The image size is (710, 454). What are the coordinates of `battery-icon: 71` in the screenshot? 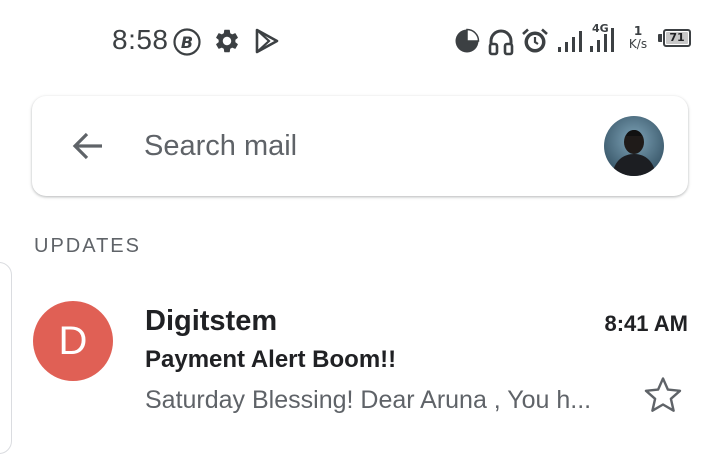 It's located at (675, 39).